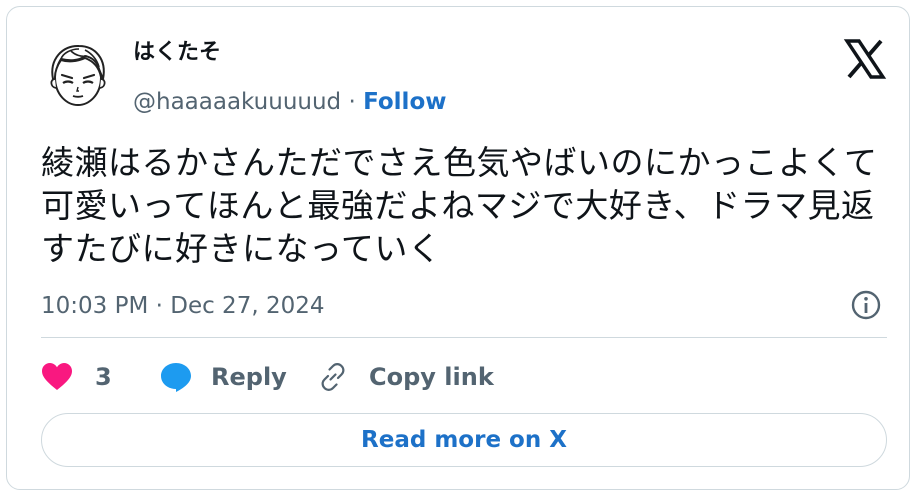  I want to click on reply-bubble-icon, so click(176, 377).